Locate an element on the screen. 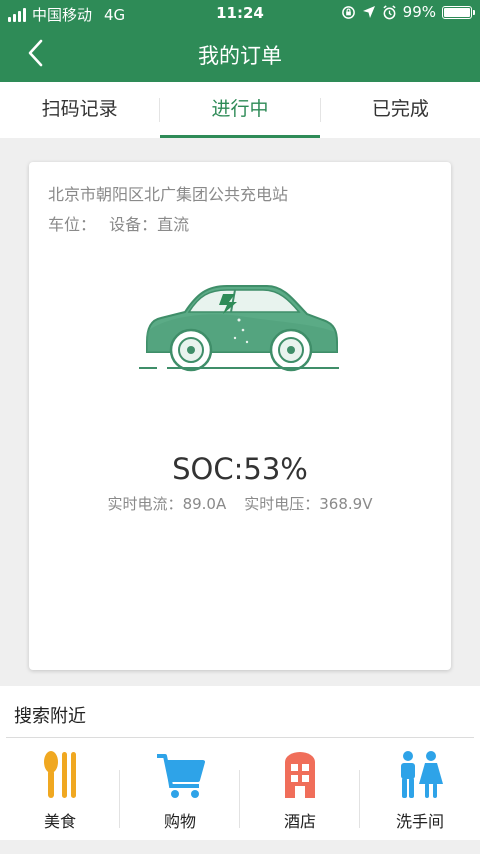  page-title: 我的订单 is located at coordinates (240, 56).